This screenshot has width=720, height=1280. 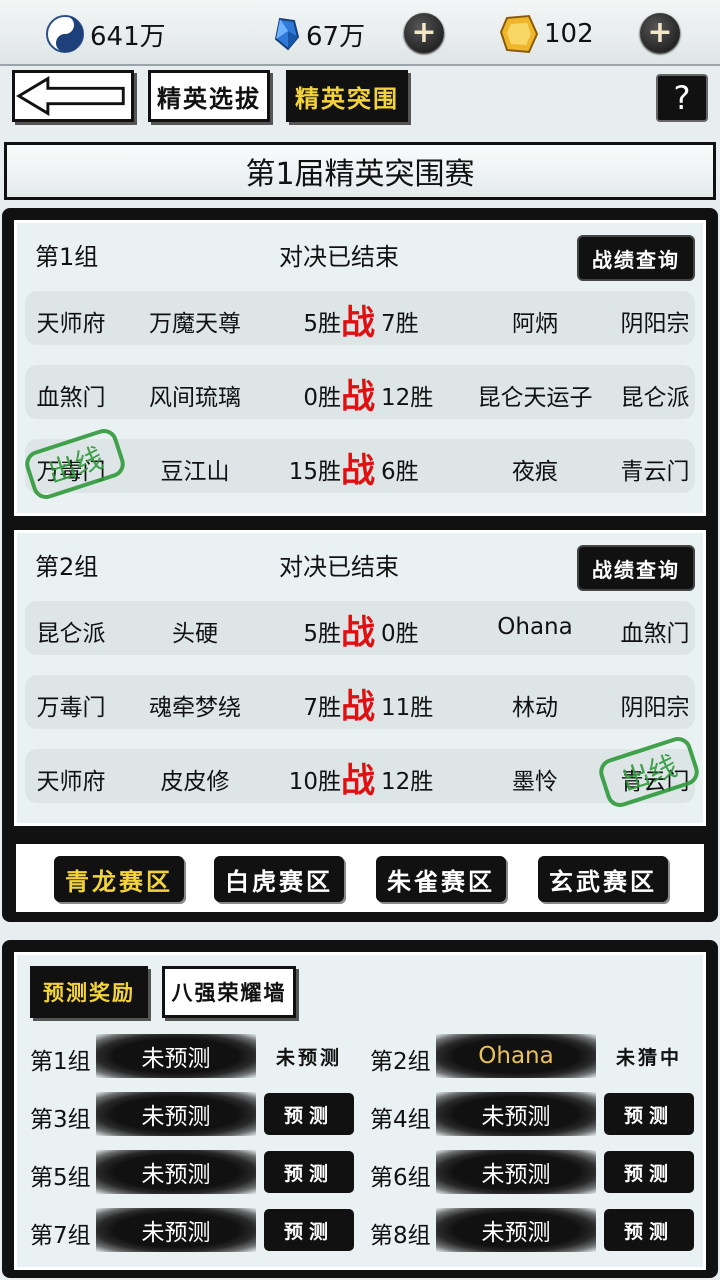 What do you see at coordinates (67, 257) in the screenshot?
I see `group-name: 第1组` at bounding box center [67, 257].